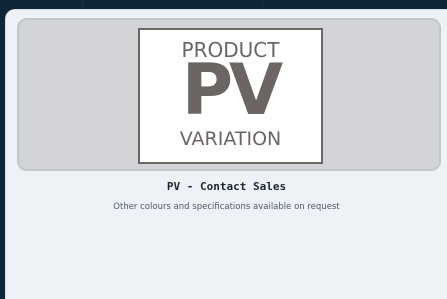 This screenshot has height=299, width=447. What do you see at coordinates (226, 187) in the screenshot?
I see `product-title: PV - Contact Sales` at bounding box center [226, 187].